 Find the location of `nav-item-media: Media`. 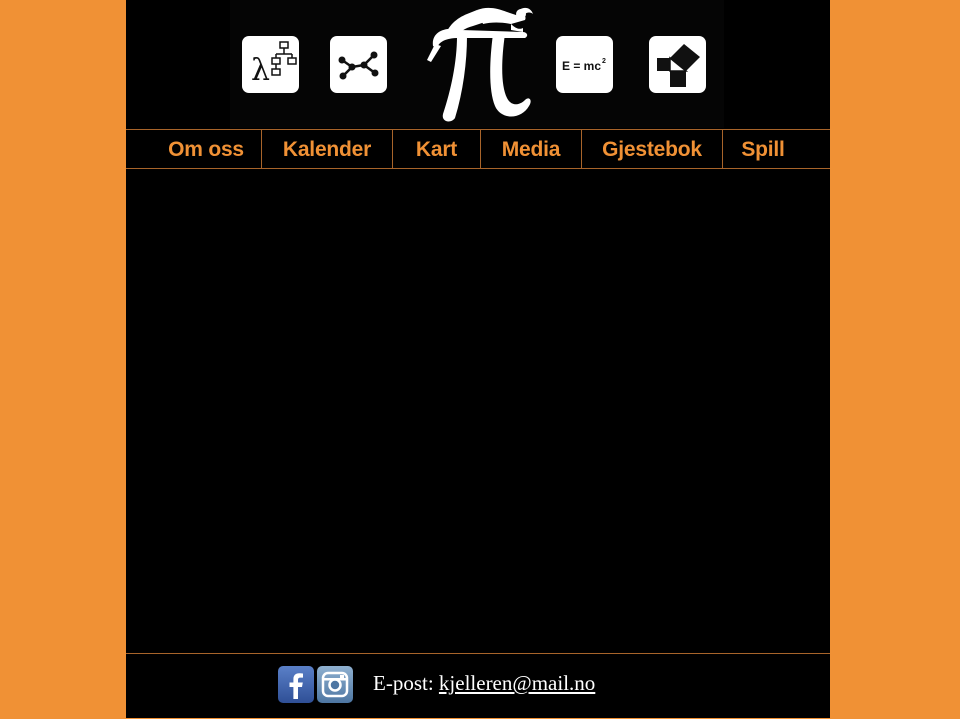

nav-item-media: Media is located at coordinates (531, 149).